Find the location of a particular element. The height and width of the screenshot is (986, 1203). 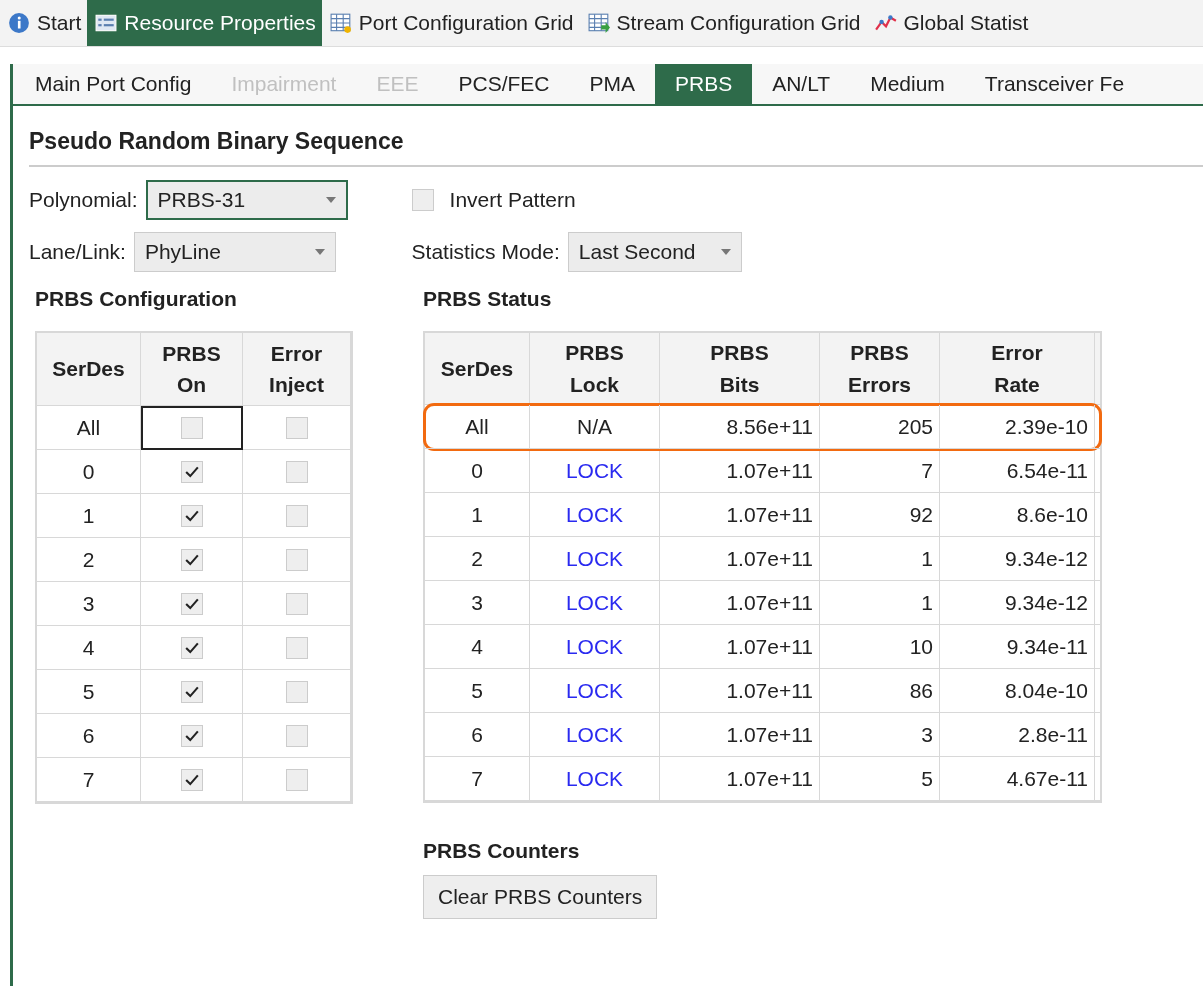

tab: Medium is located at coordinates (907, 84).